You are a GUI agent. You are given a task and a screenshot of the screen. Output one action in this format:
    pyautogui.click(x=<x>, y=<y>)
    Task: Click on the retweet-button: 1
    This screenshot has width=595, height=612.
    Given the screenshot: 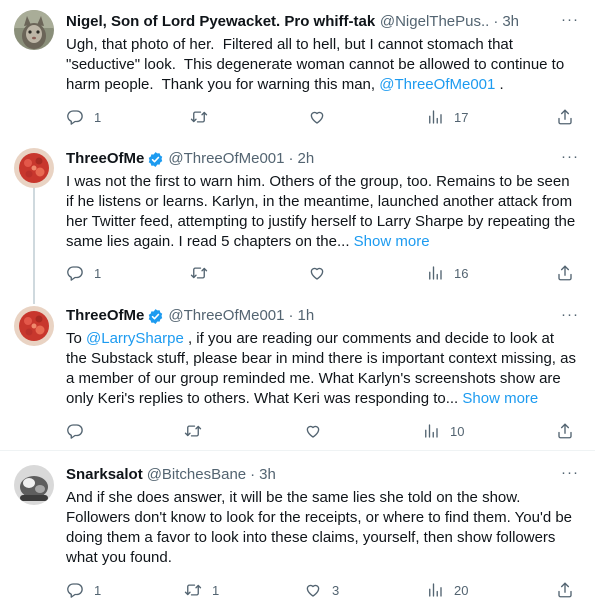 What is the action you would take?
    pyautogui.click(x=201, y=590)
    